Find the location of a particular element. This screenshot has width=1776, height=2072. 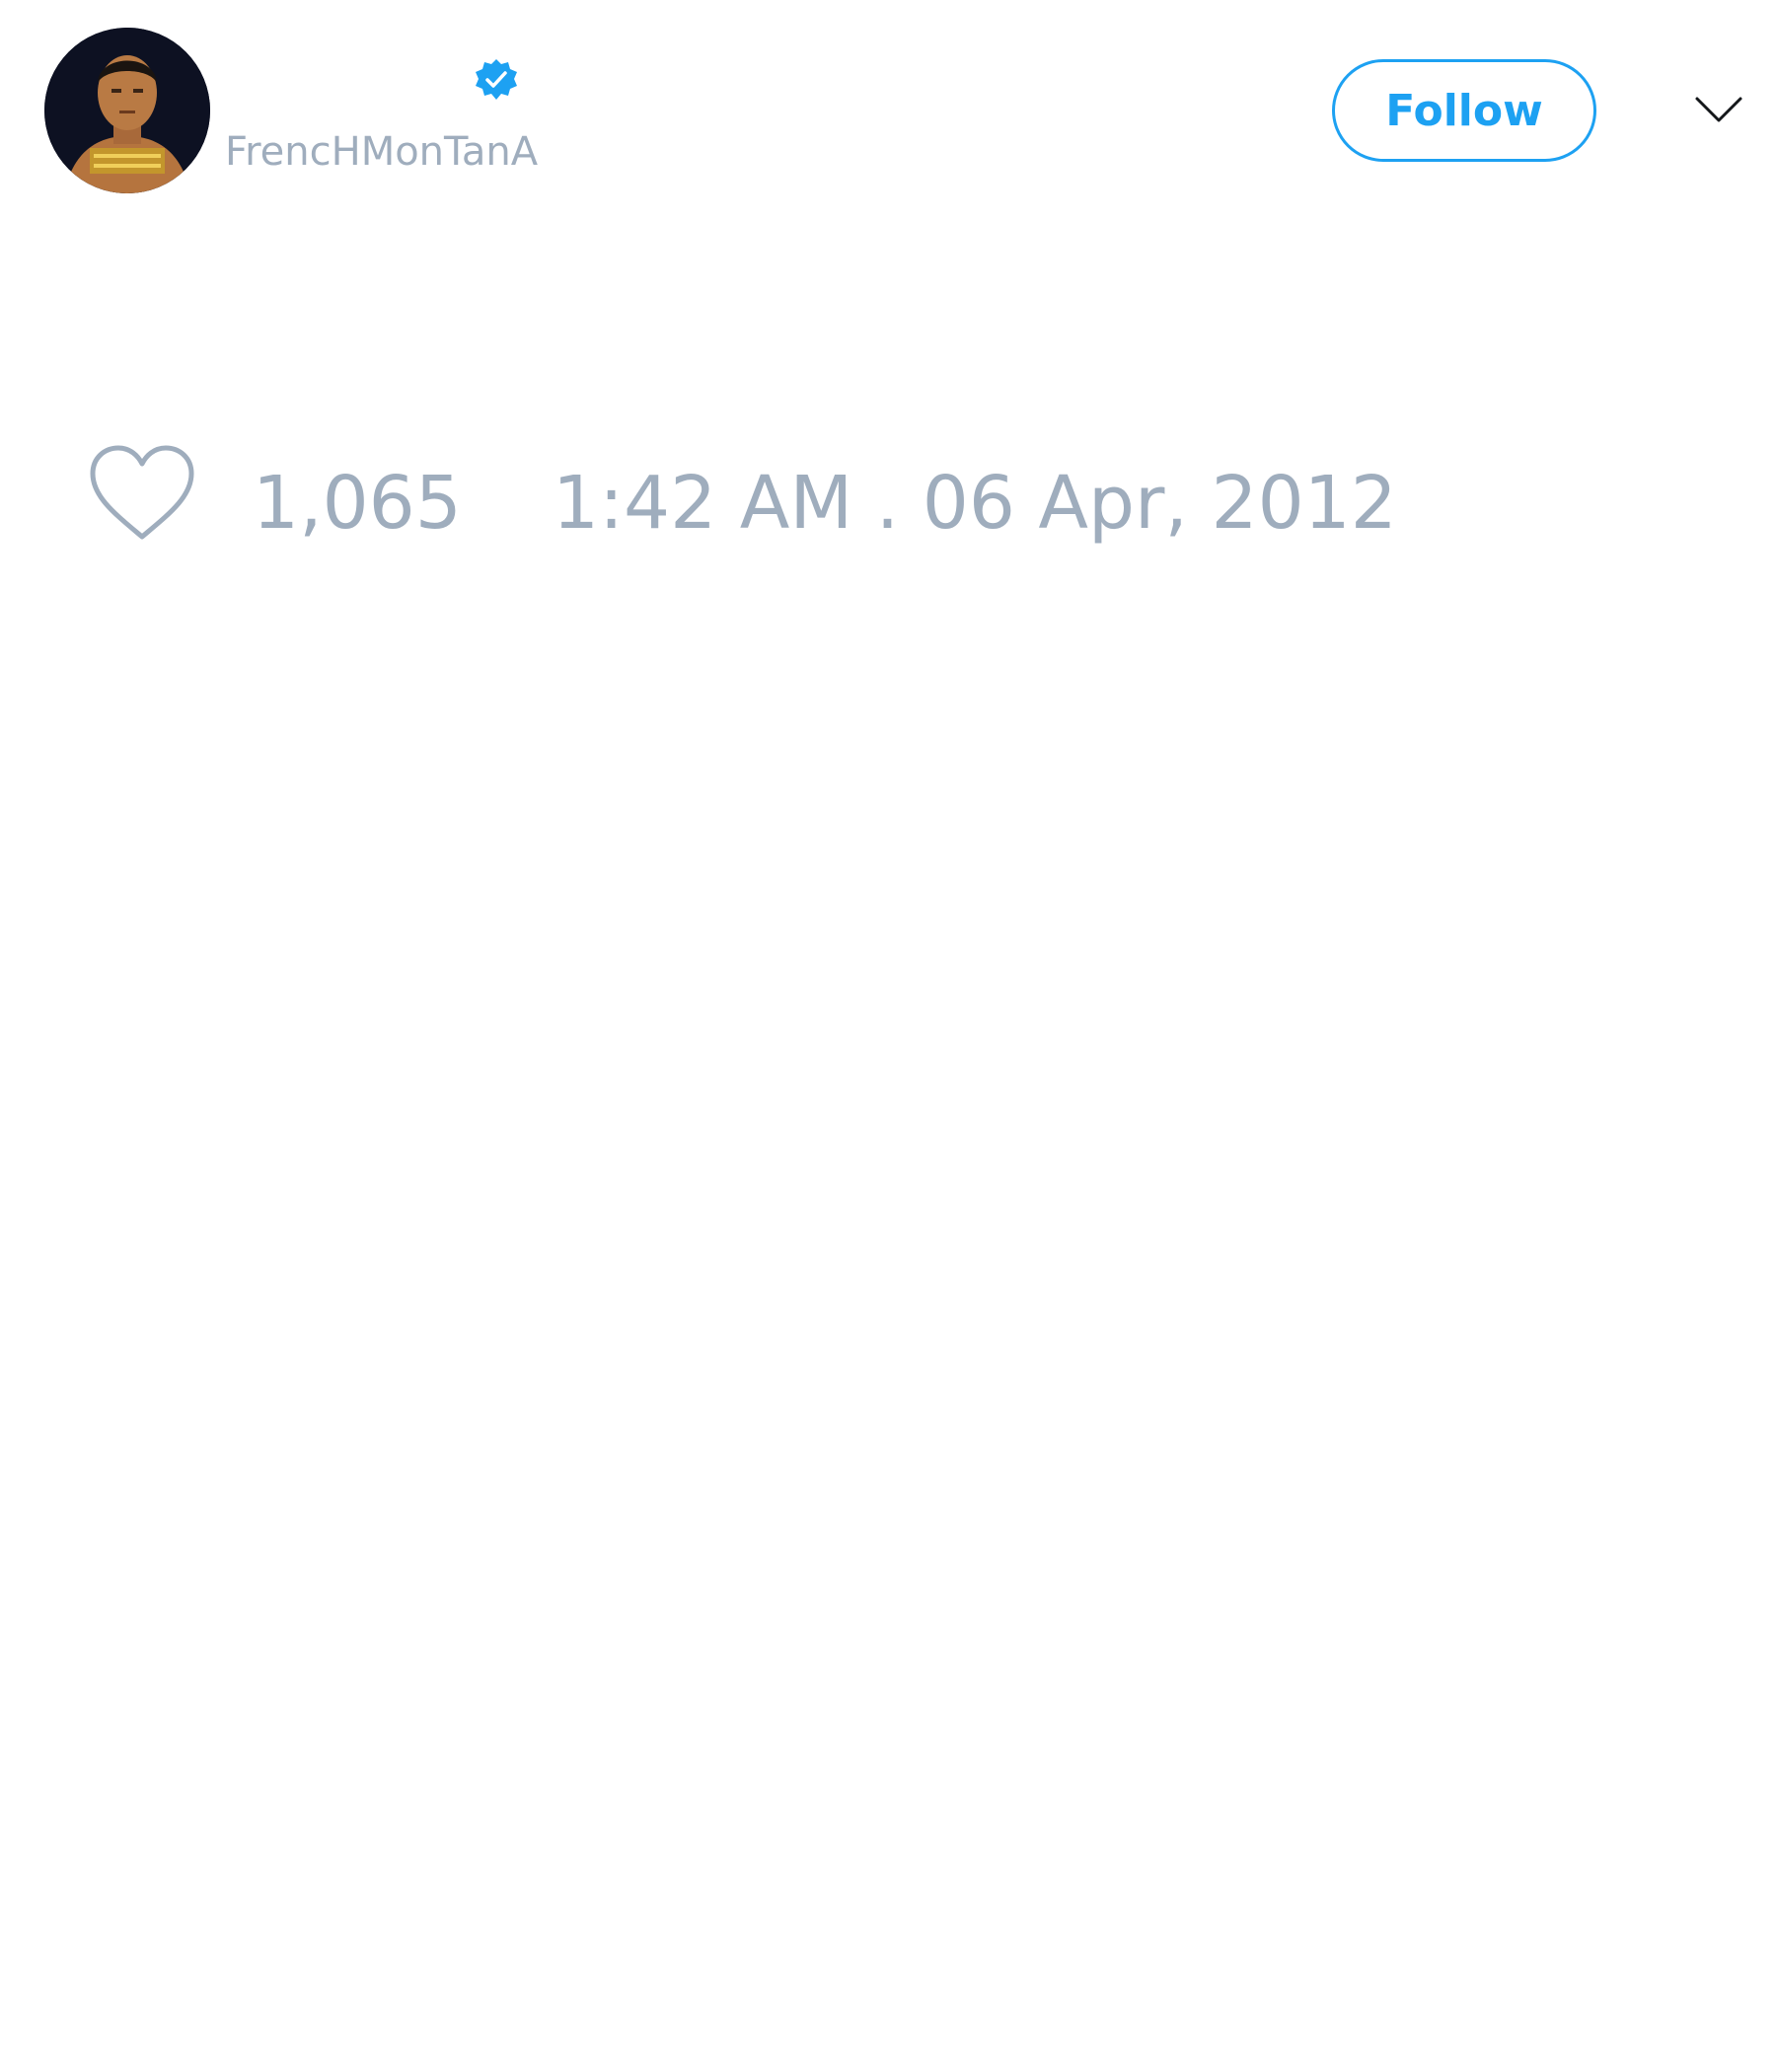

tweet-actions-row: 1,065 1:42 AM . 06 Apr, 2012 is located at coordinates (888, 503).